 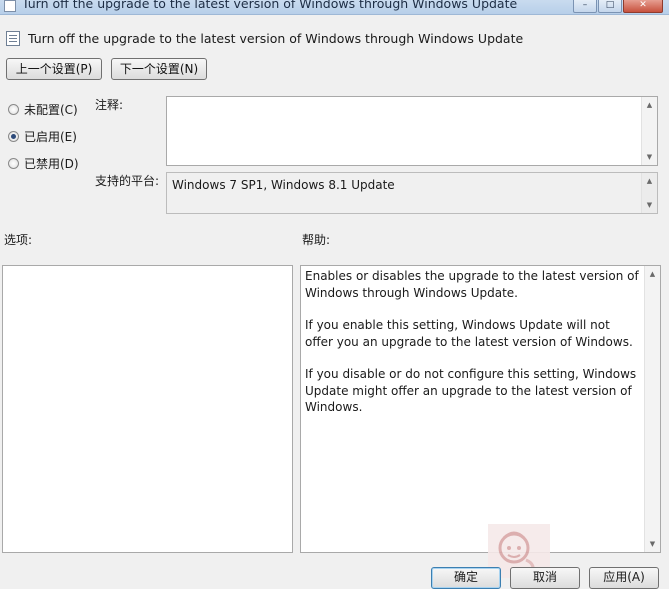 I want to click on platform-scrollbar: ▲ ▼, so click(x=649, y=193).